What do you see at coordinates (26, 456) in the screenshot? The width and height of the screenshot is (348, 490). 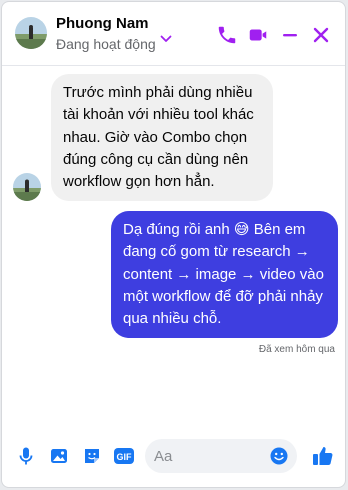 I see `microphone-icon` at bounding box center [26, 456].